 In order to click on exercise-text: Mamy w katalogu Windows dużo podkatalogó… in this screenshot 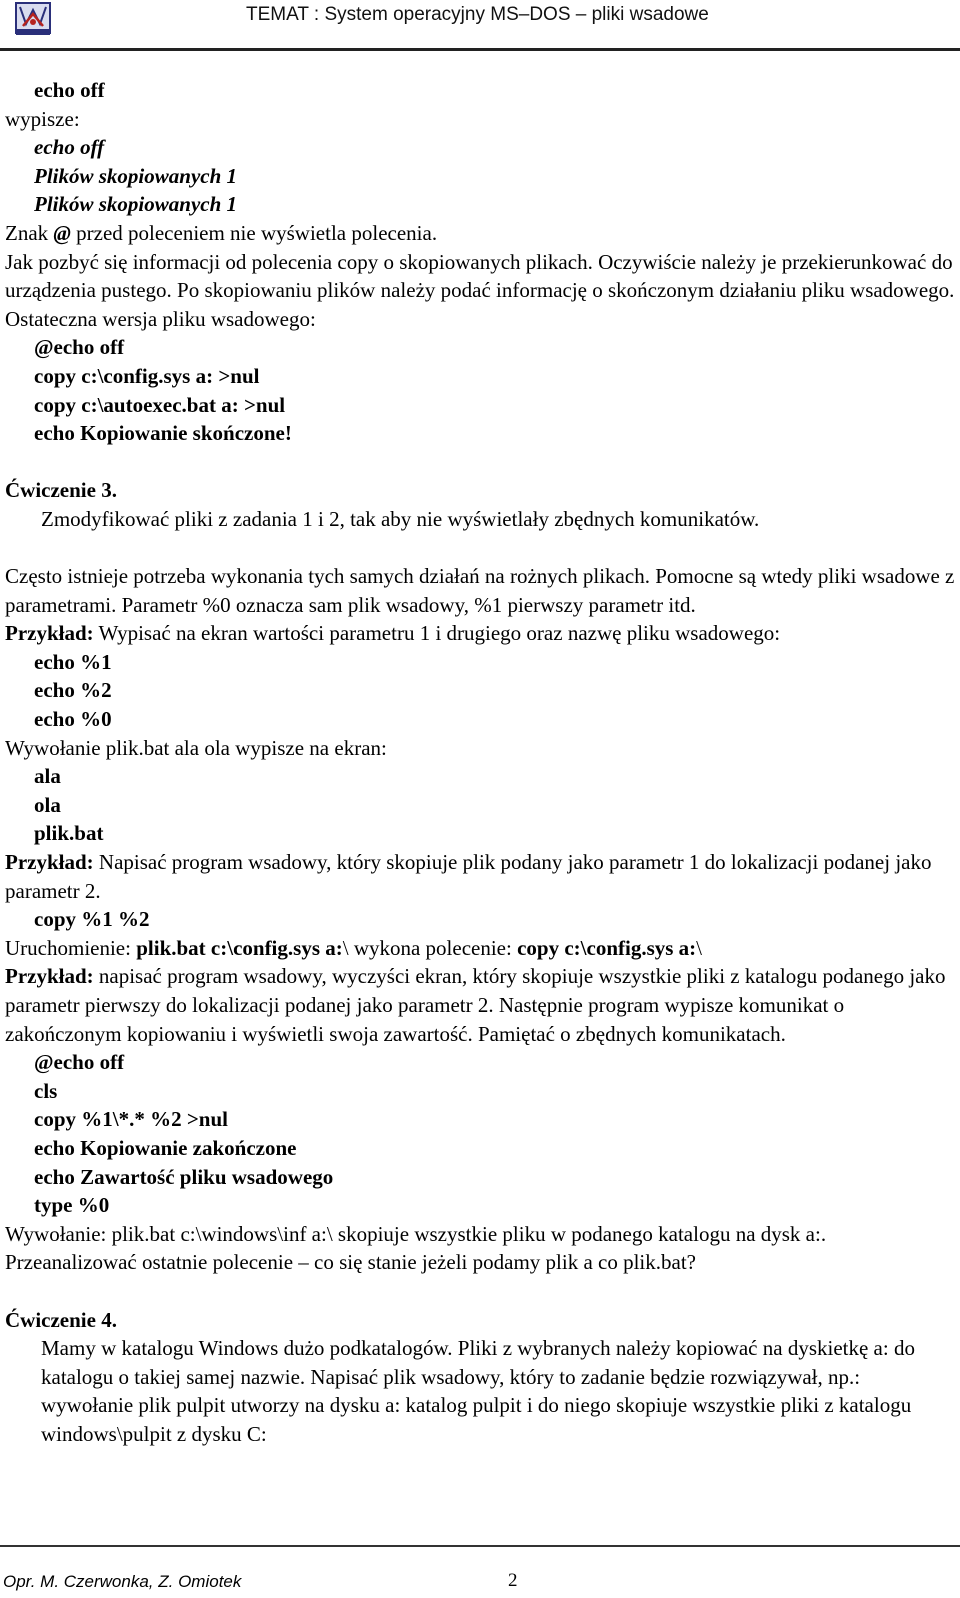, I will do `click(478, 1391)`.